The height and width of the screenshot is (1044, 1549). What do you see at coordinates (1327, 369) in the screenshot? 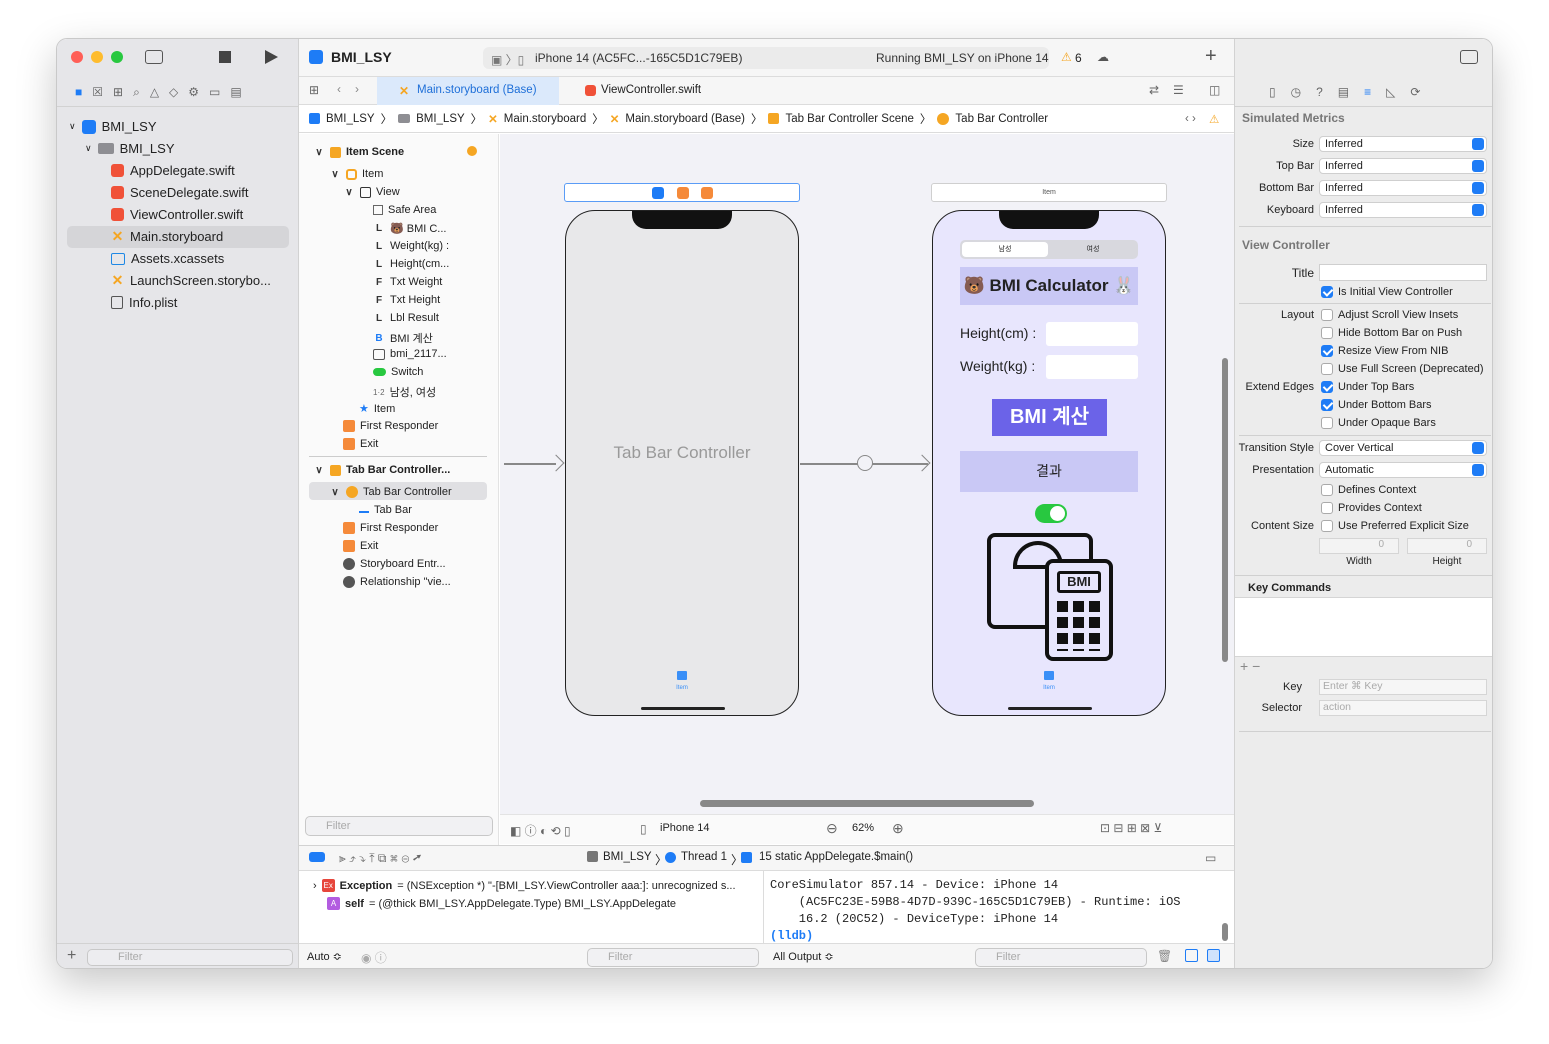
I see `full-screen-checkbox` at bounding box center [1327, 369].